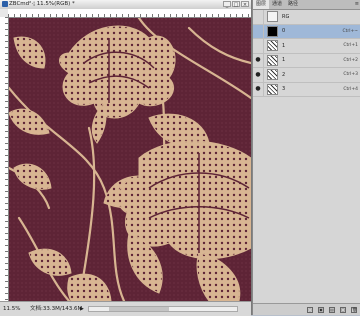  What do you see at coordinates (350, 60) in the screenshot?
I see `layer-shortcut: Ctrl+2` at bounding box center [350, 60].